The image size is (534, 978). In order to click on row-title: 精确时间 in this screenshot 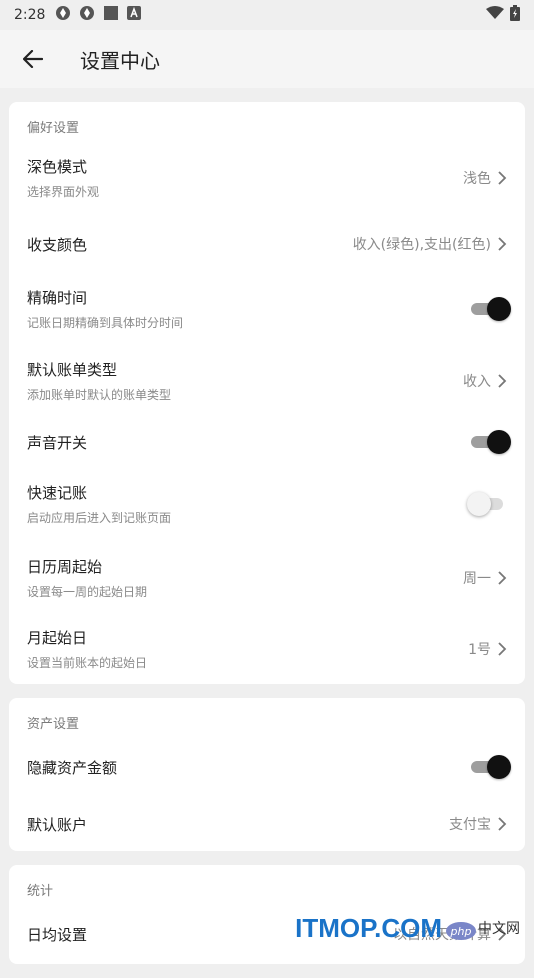, I will do `click(57, 298)`.